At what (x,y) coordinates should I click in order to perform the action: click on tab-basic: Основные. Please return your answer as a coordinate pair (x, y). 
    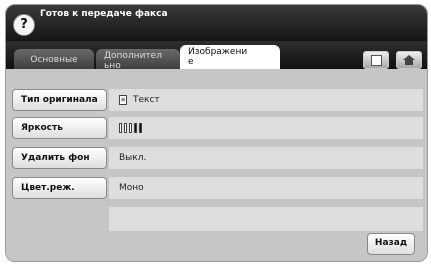
    Looking at the image, I should click on (54, 59).